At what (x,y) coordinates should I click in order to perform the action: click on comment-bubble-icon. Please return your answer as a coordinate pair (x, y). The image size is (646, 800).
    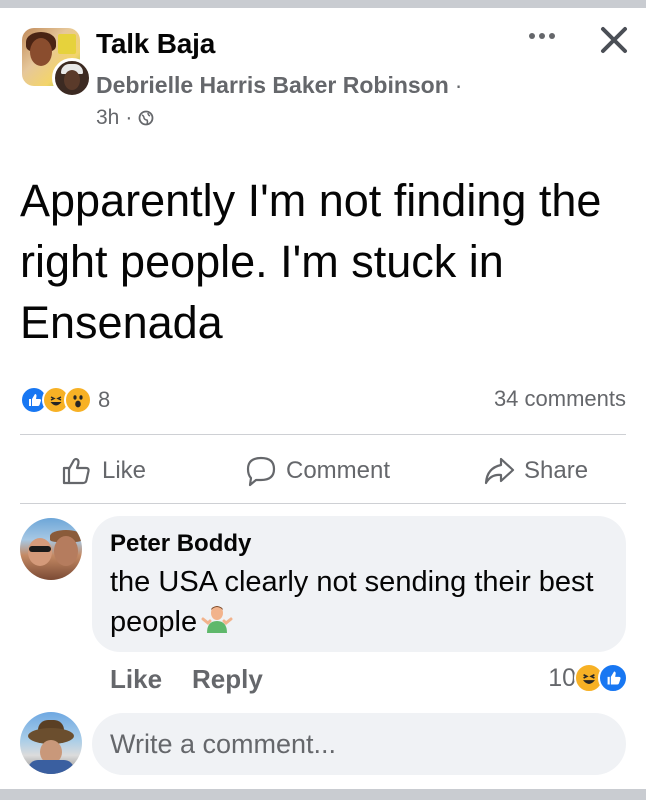
    Looking at the image, I should click on (261, 471).